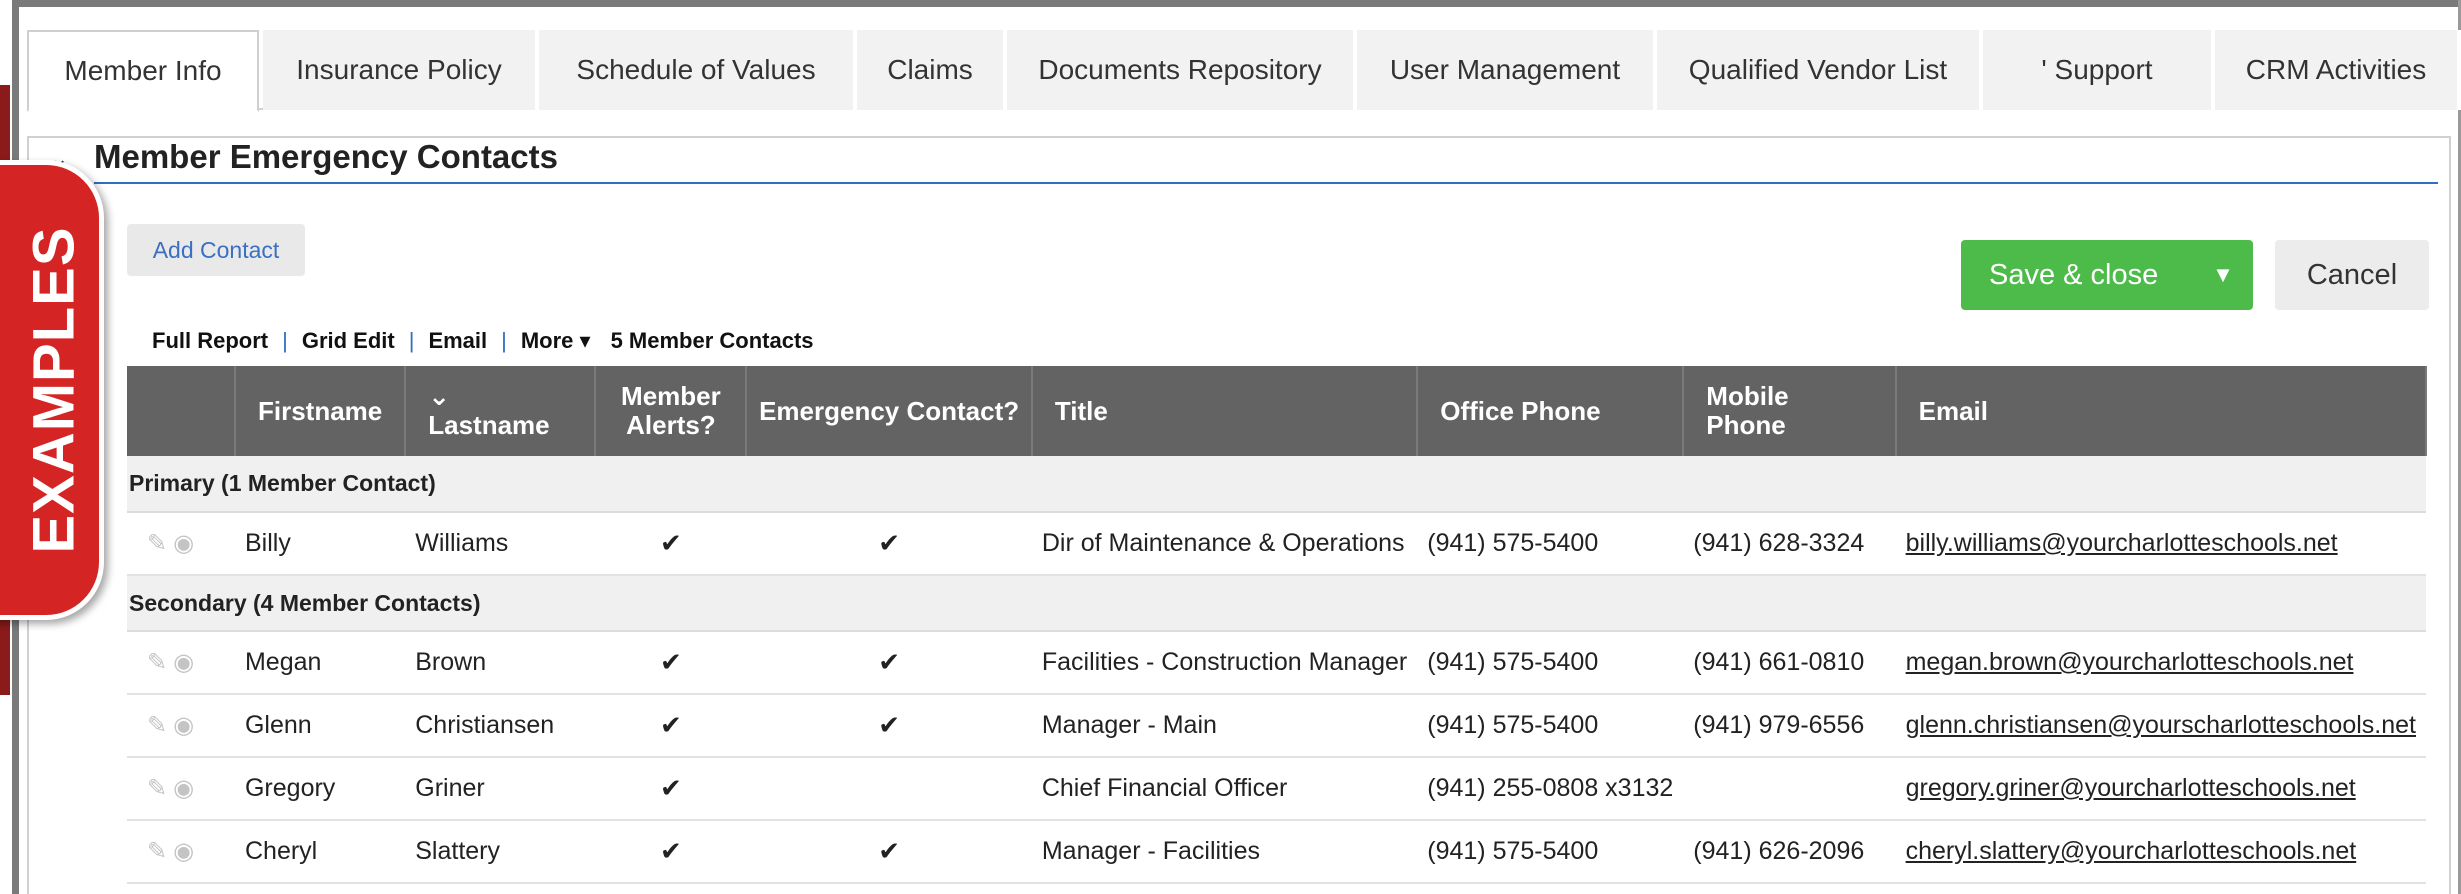 The width and height of the screenshot is (2461, 894). I want to click on email-link: Email, so click(457, 341).